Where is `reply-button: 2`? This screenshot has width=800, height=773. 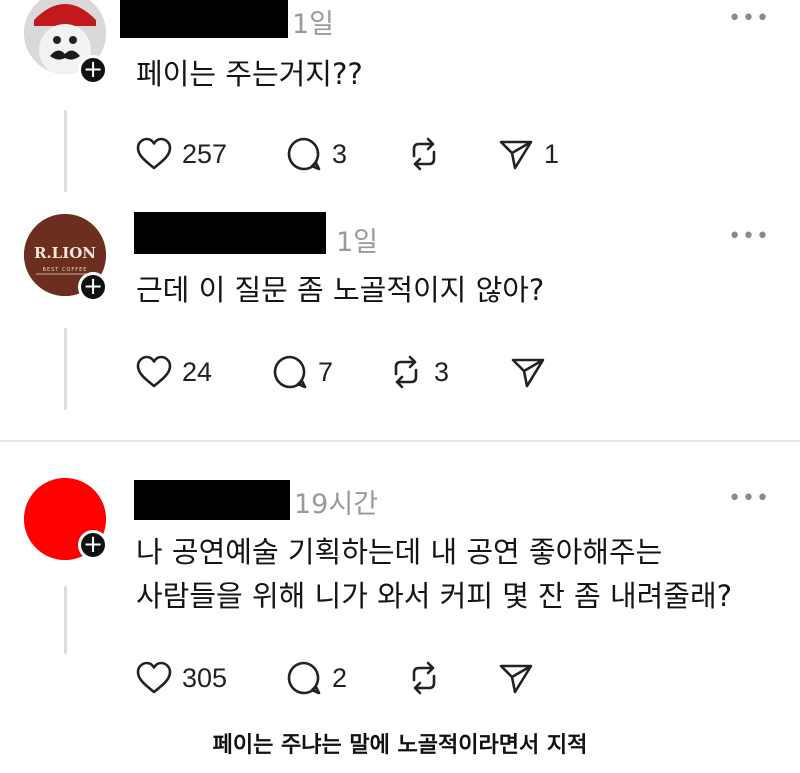
reply-button: 2 is located at coordinates (316, 678).